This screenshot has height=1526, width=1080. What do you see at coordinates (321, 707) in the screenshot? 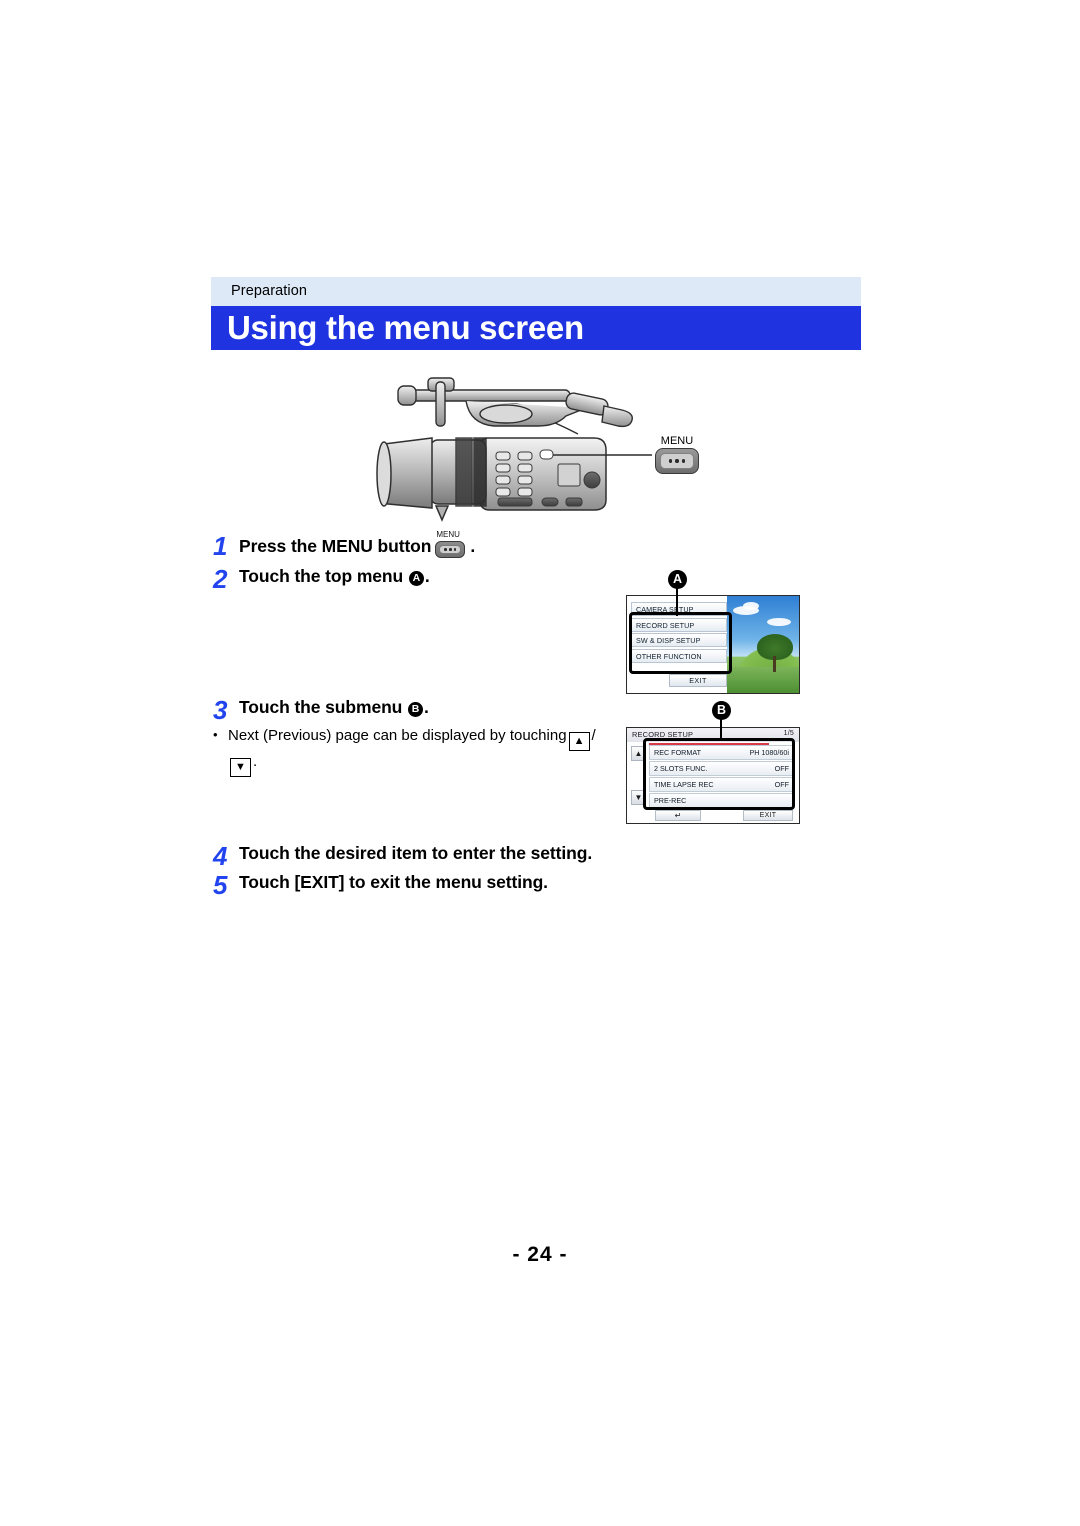
I see `step-3-label: Touch the submenu` at bounding box center [321, 707].